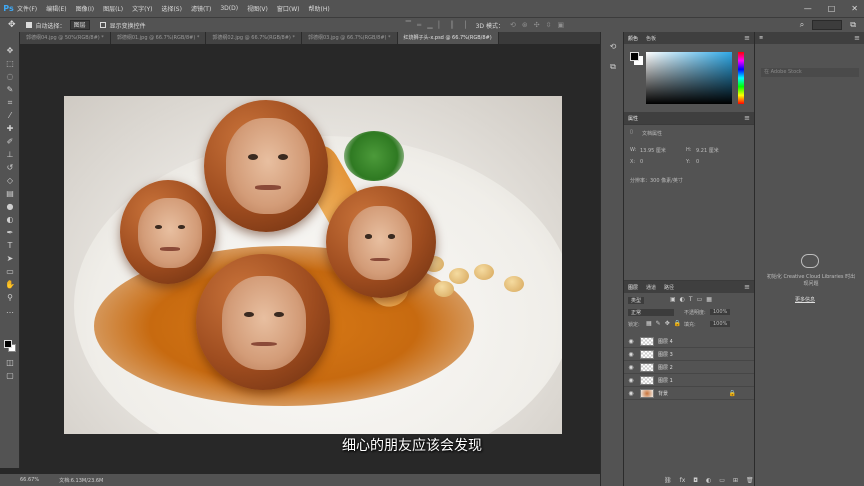  What do you see at coordinates (429, 25) in the screenshot?
I see `align-bottom-icon: ▁` at bounding box center [429, 25].